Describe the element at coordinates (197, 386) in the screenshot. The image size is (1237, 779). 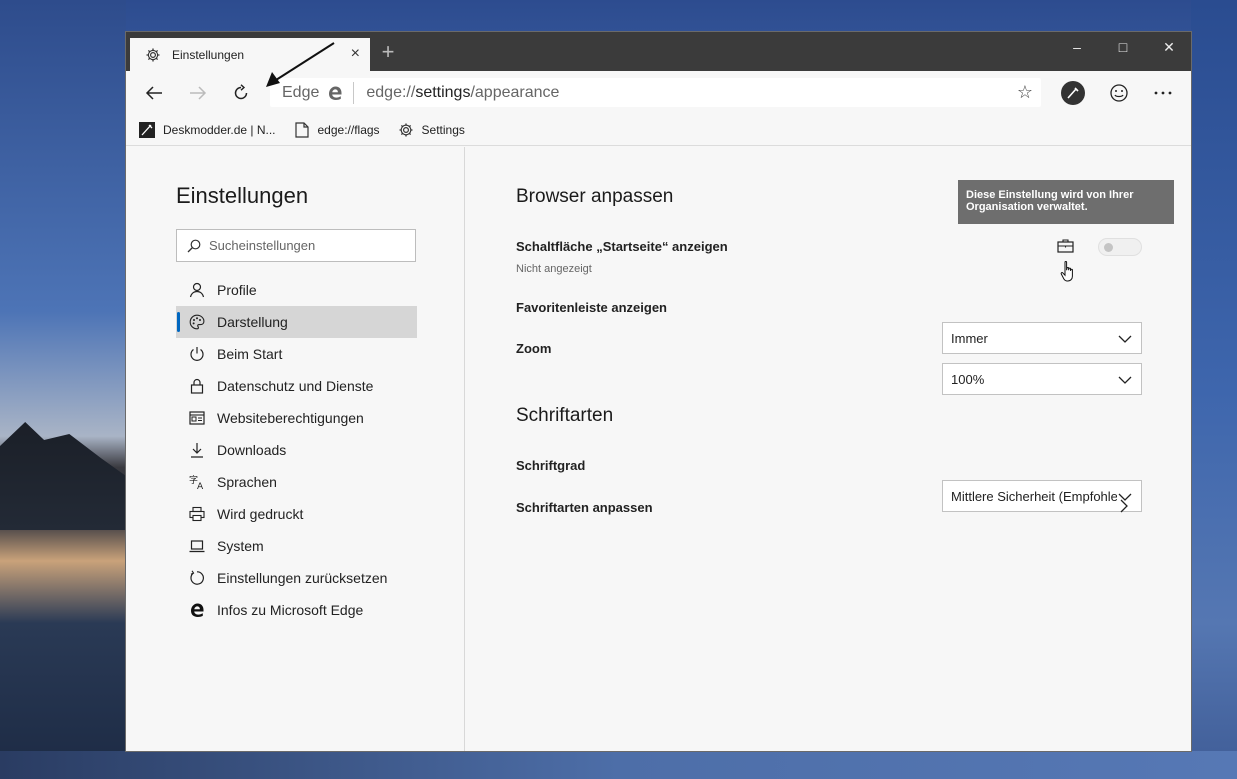
I see `lock-icon` at that location.